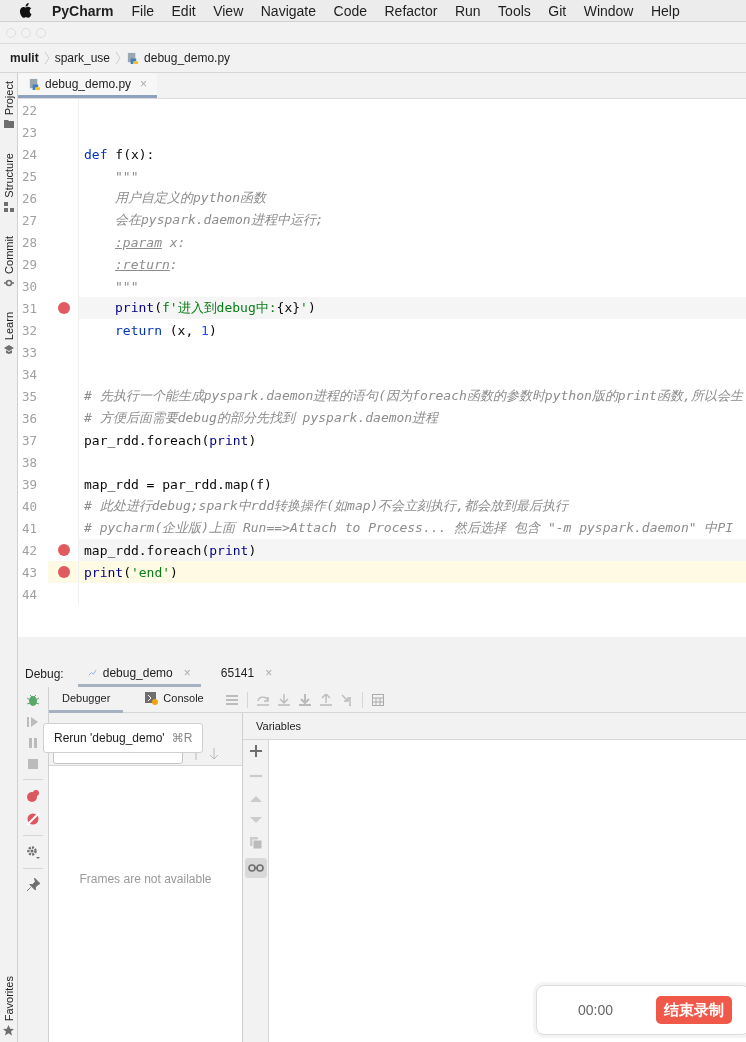  I want to click on menu-item: Tools, so click(514, 10).